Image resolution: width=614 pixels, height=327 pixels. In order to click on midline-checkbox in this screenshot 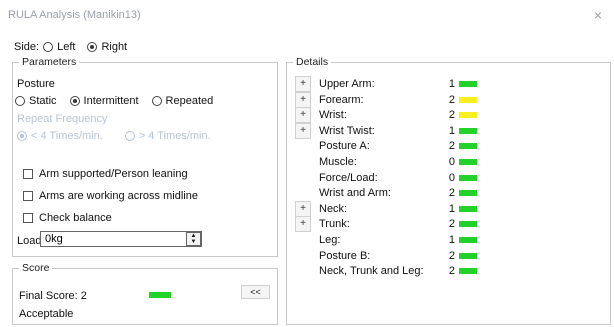, I will do `click(28, 196)`.